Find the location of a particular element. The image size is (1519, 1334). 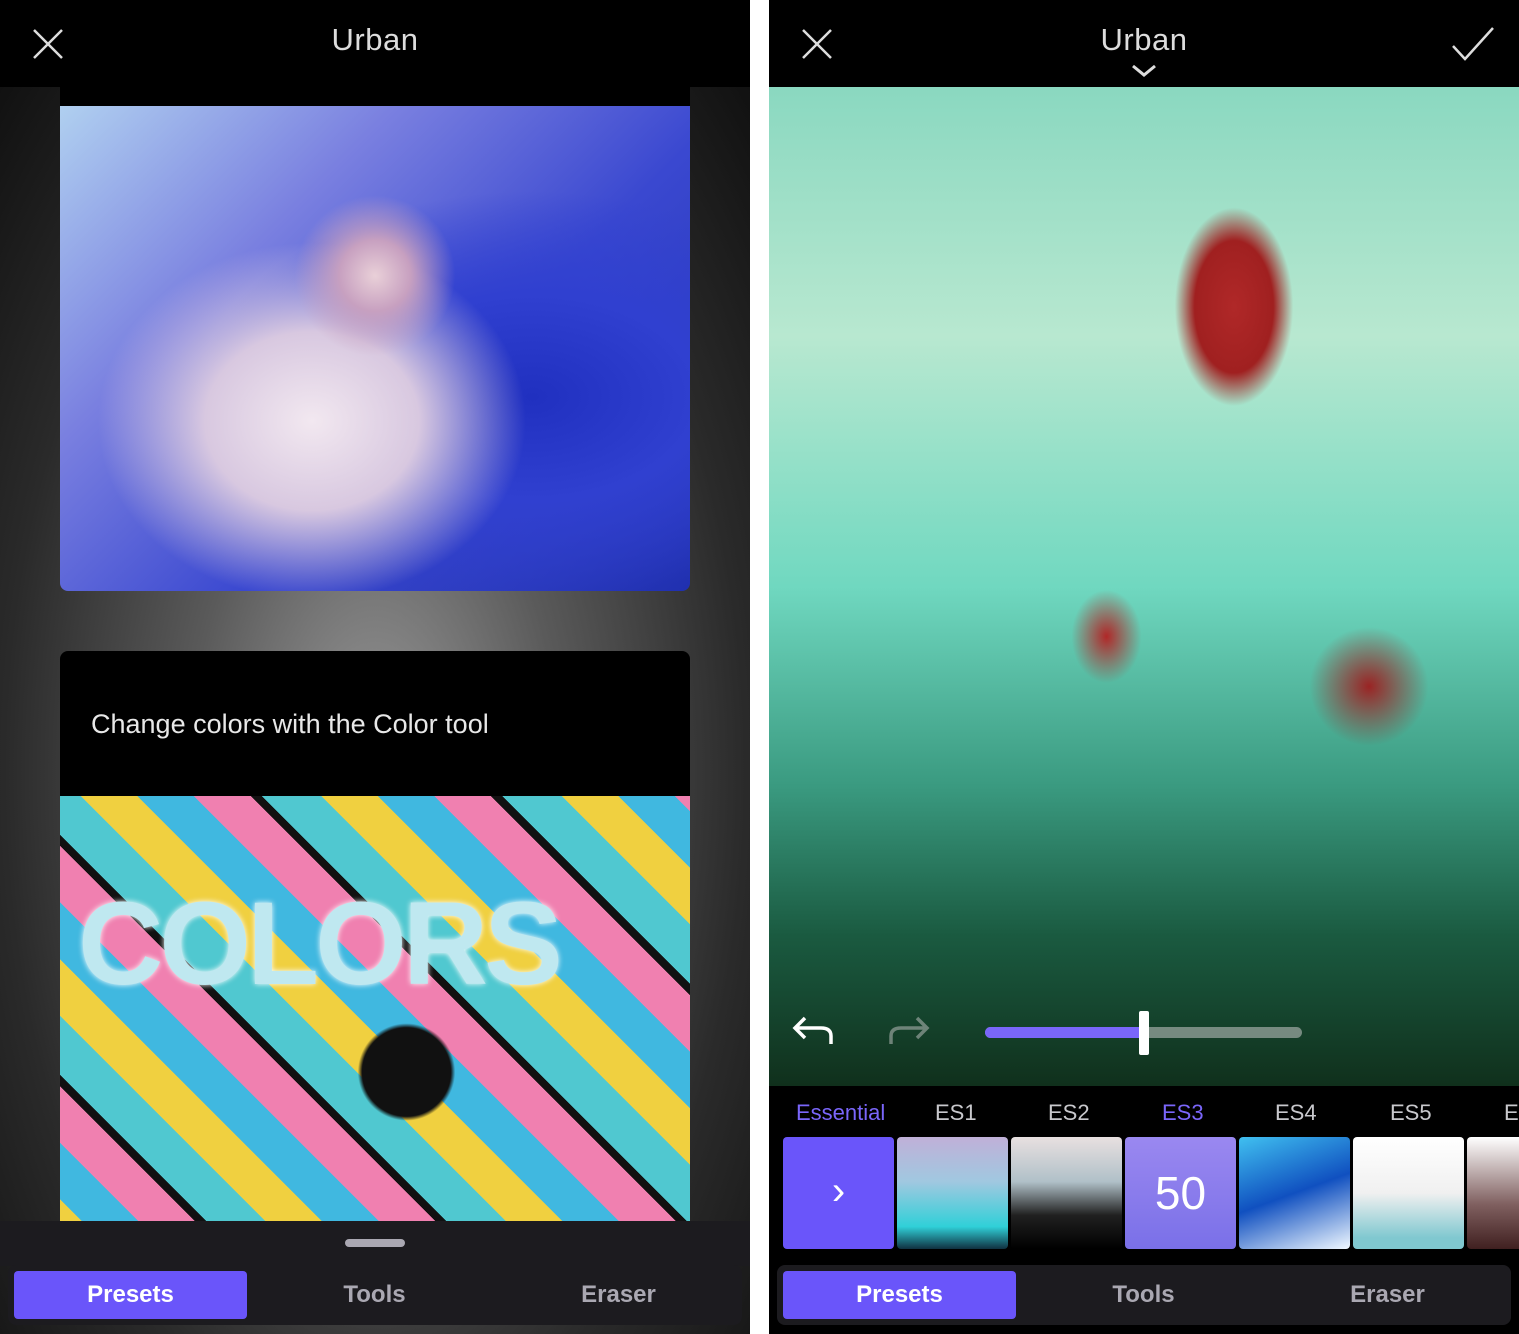

preset-es5 is located at coordinates (1408, 1193).